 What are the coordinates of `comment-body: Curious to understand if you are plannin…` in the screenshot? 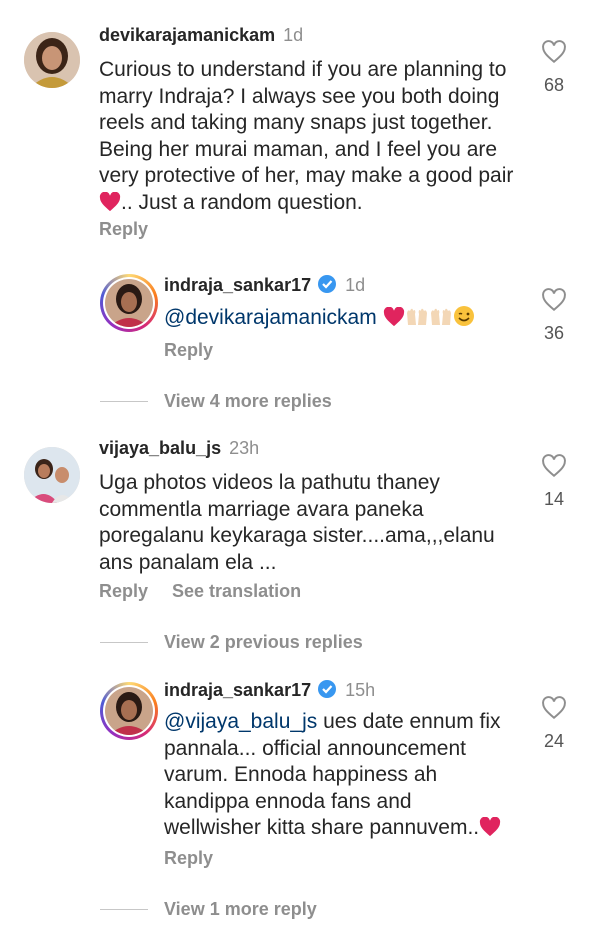 It's located at (306, 122).